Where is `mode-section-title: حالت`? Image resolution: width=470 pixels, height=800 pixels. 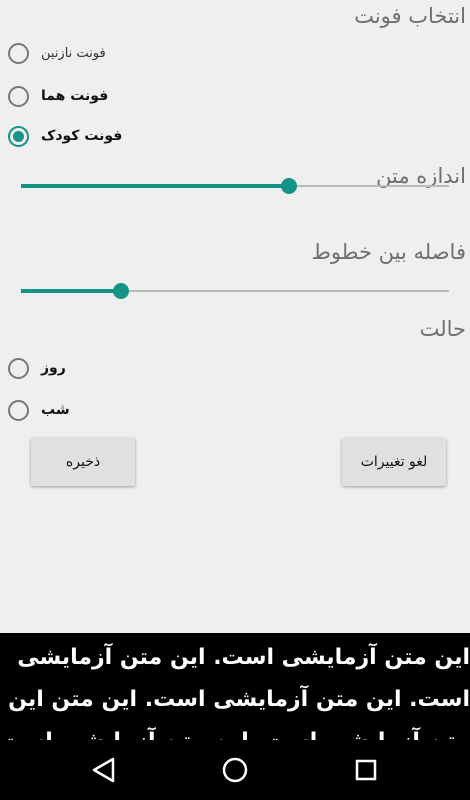 mode-section-title: حالت is located at coordinates (442, 329).